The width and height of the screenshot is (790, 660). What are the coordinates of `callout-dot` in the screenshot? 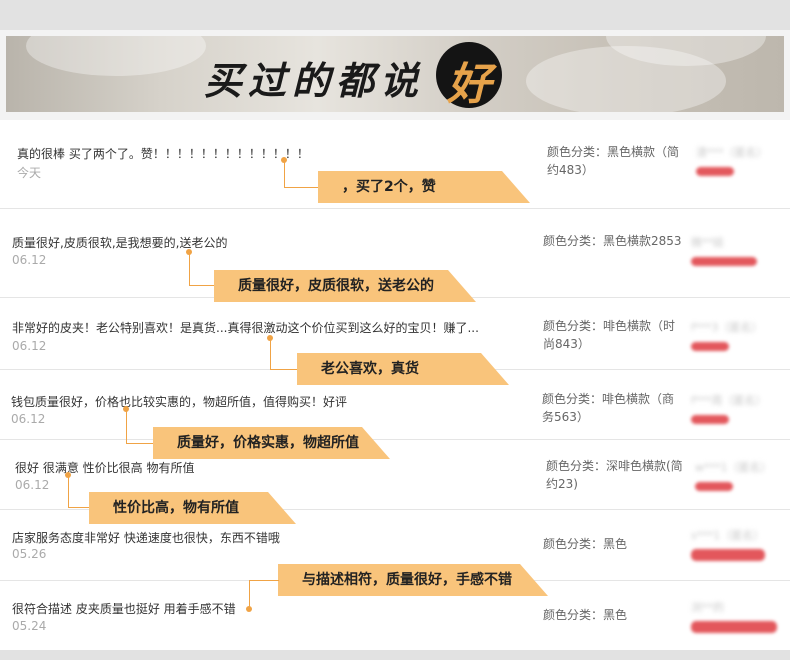 It's located at (249, 609).